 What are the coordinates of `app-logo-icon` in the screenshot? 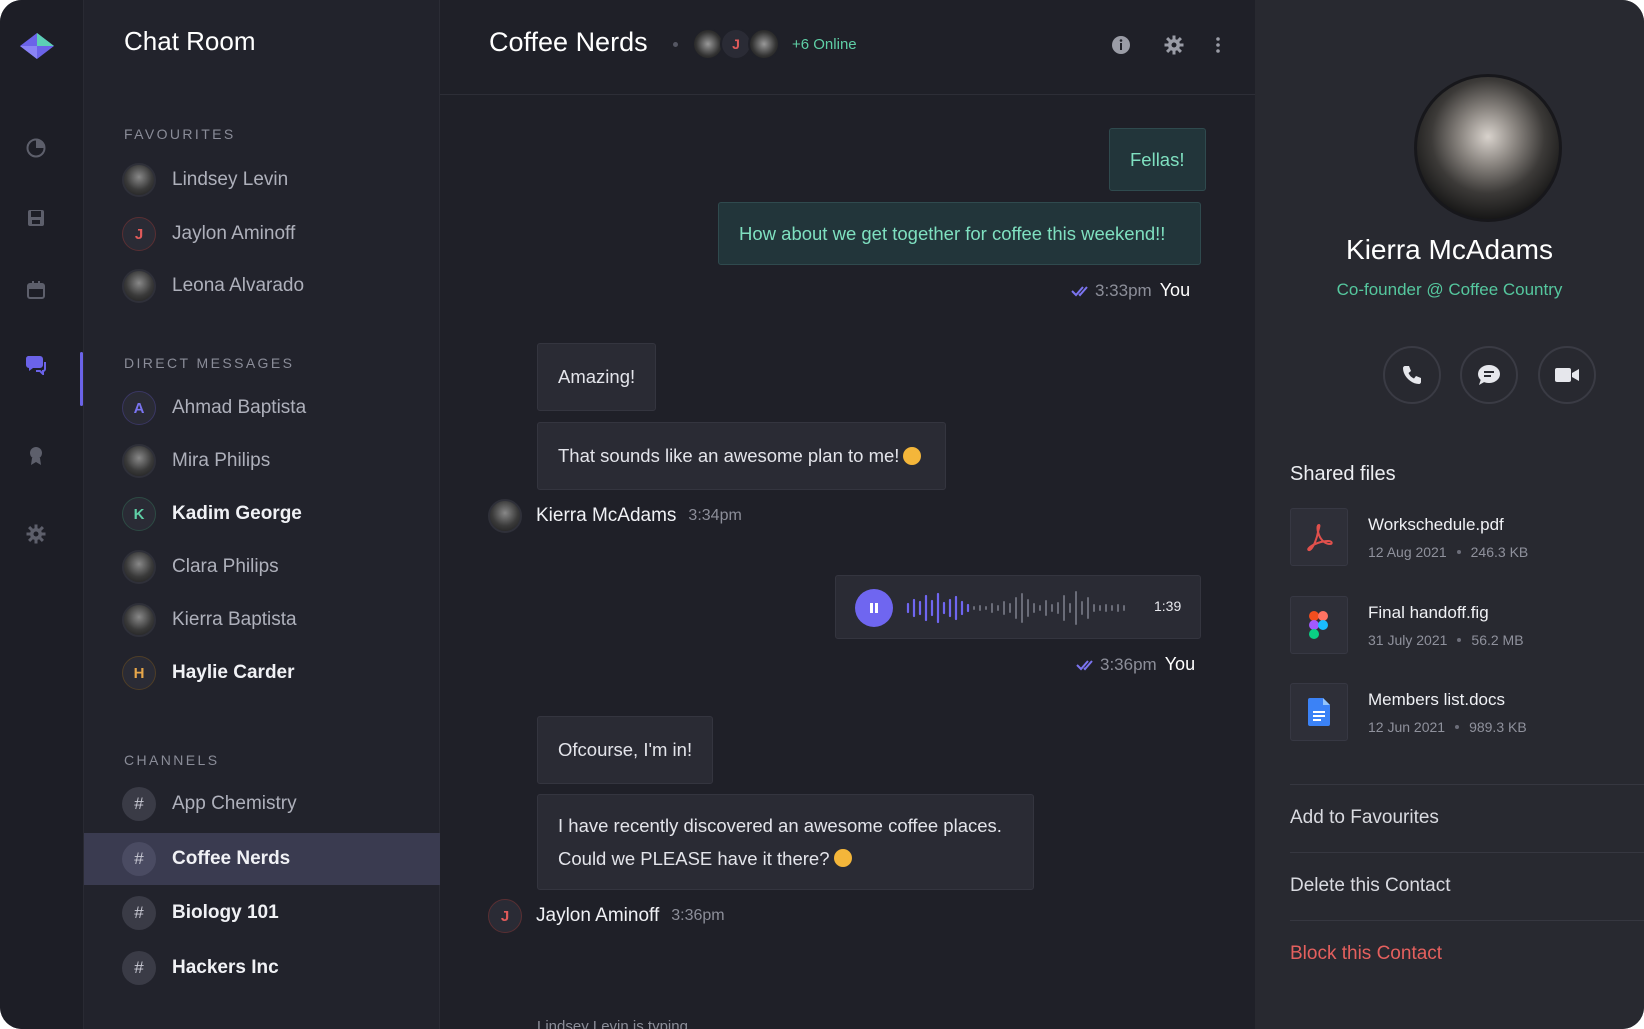 It's located at (37, 46).